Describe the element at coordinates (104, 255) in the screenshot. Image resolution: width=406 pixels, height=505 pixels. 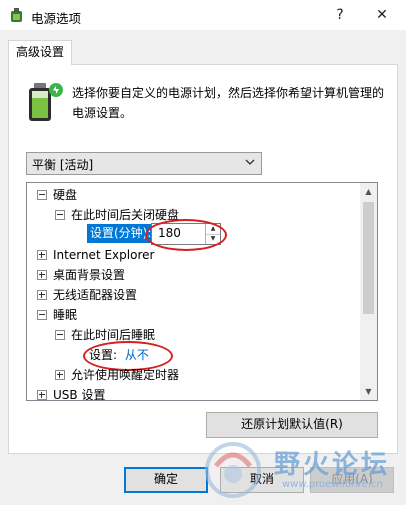
I see `tree-item-label: Internet Explorer` at that location.